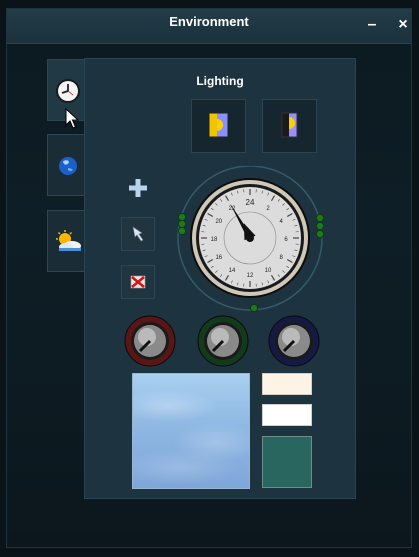  I want to click on sky-color-swatch, so click(191, 431).